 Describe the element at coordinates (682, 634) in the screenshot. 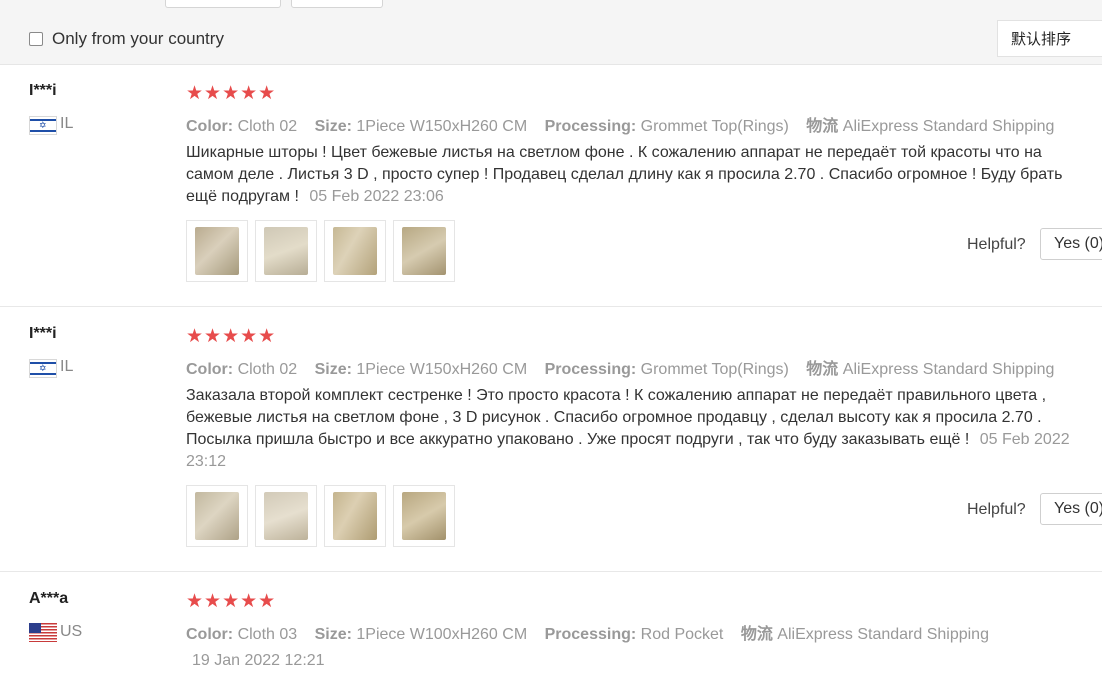

I see `processing-value: Rod Pocket` at that location.